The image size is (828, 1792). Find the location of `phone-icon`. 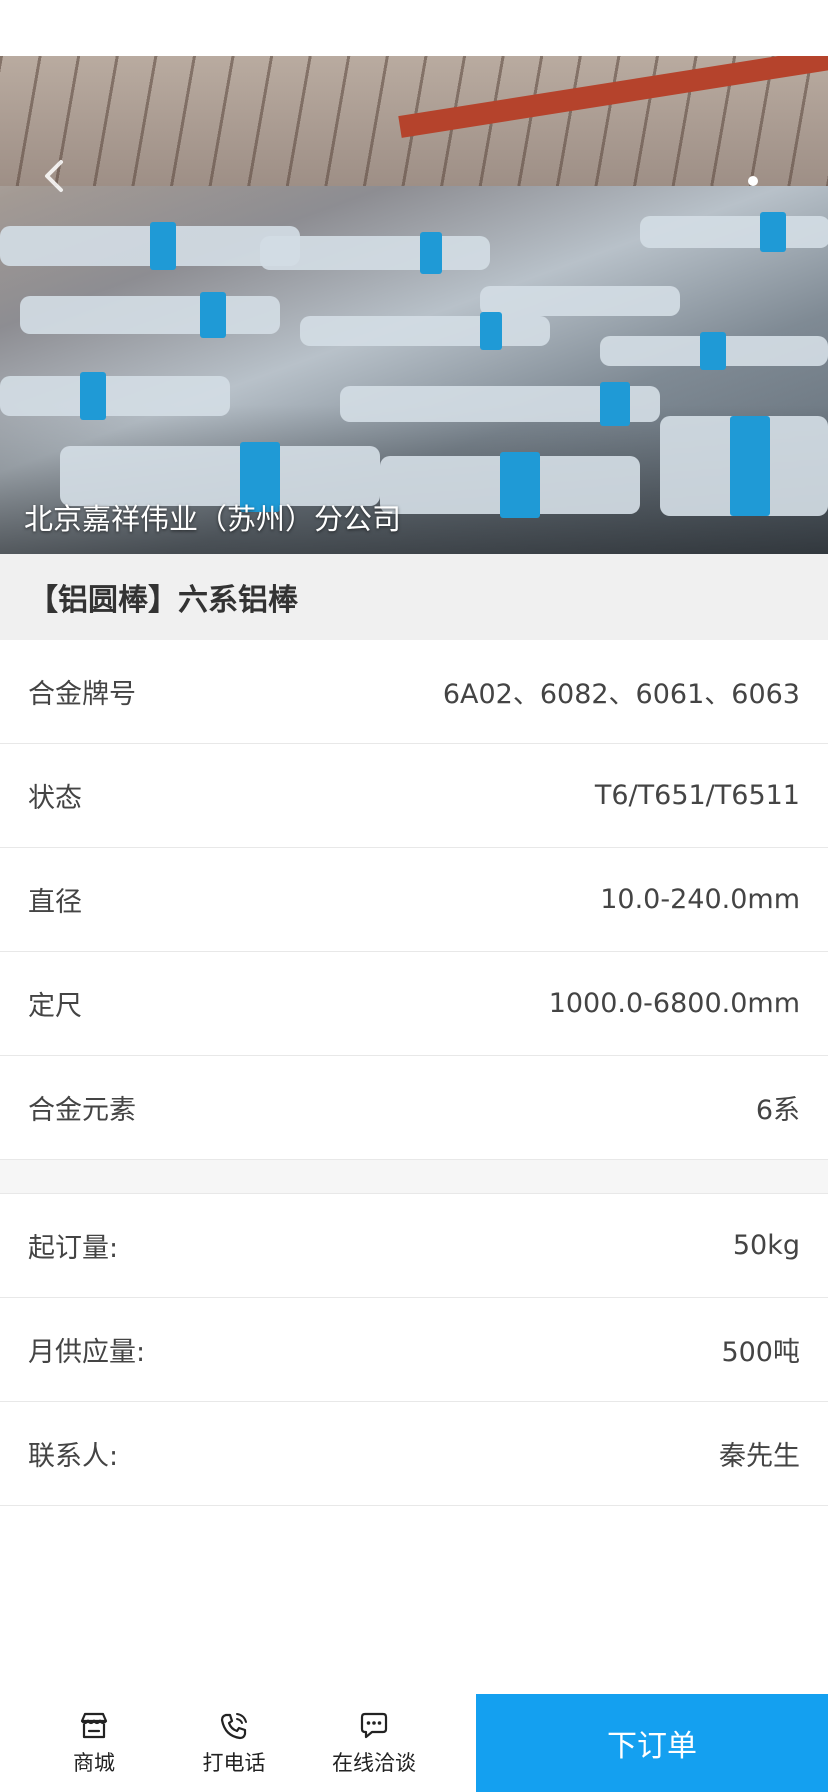

phone-icon is located at coordinates (233, 1726).